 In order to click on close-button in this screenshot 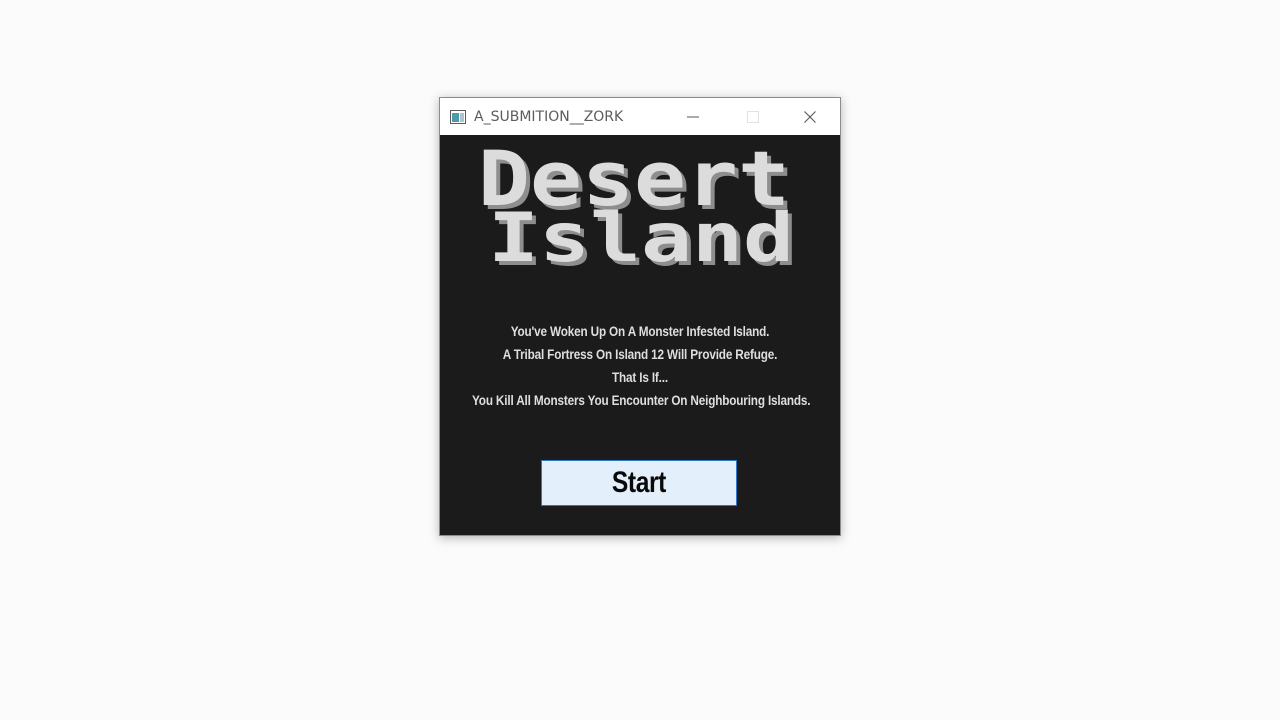, I will do `click(810, 116)`.